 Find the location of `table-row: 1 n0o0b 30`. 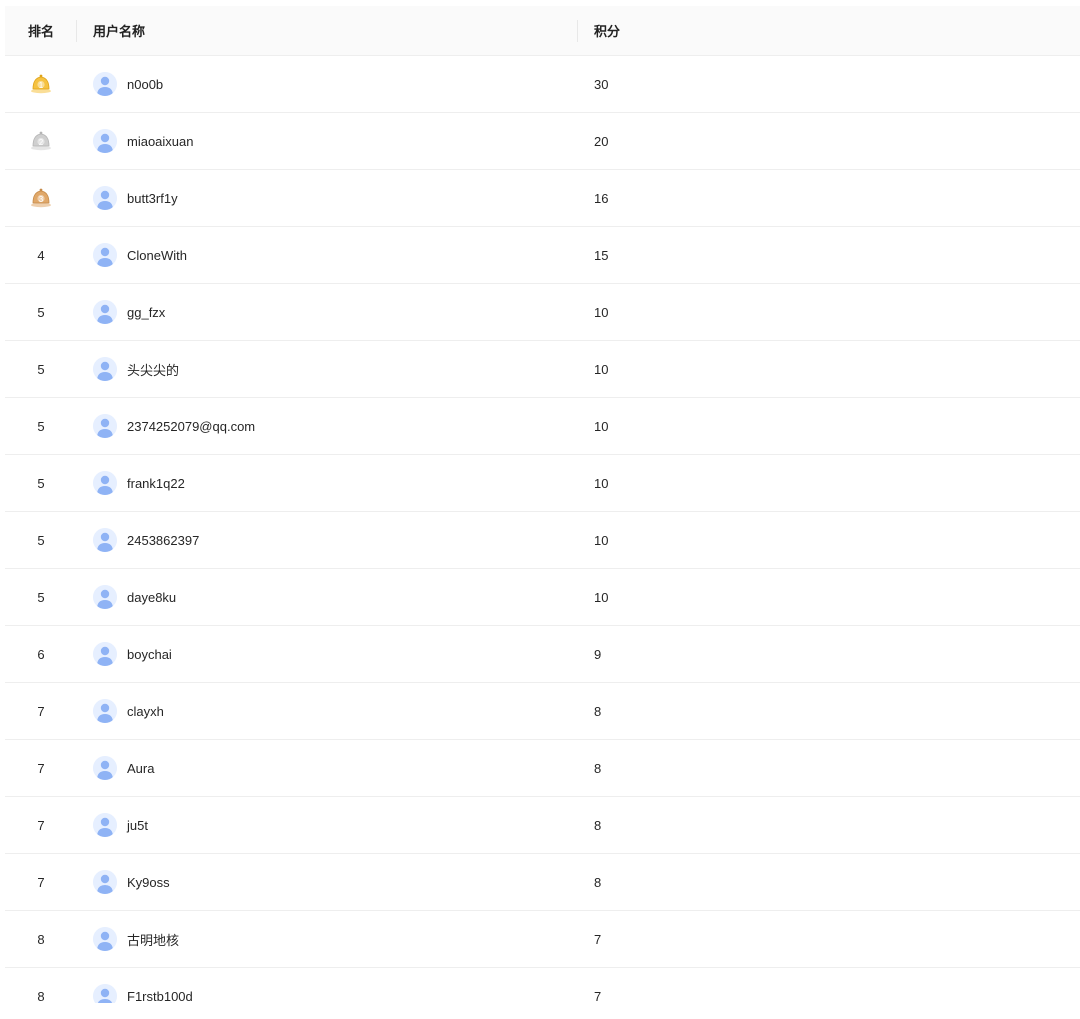

table-row: 1 n0o0b 30 is located at coordinates (542, 84).